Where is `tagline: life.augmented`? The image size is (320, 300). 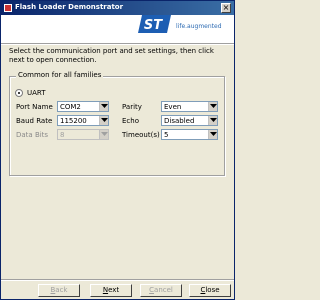 tagline: life.augmented is located at coordinates (199, 26).